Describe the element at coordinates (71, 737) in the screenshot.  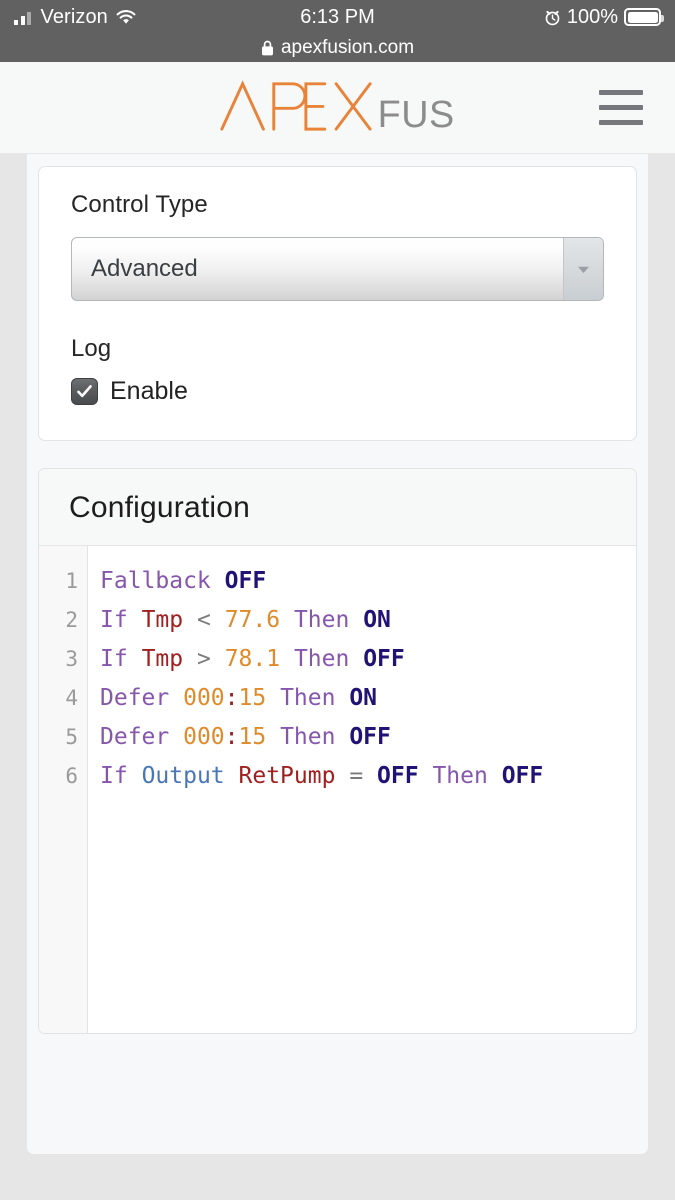
I see `line-number: 5` at that location.